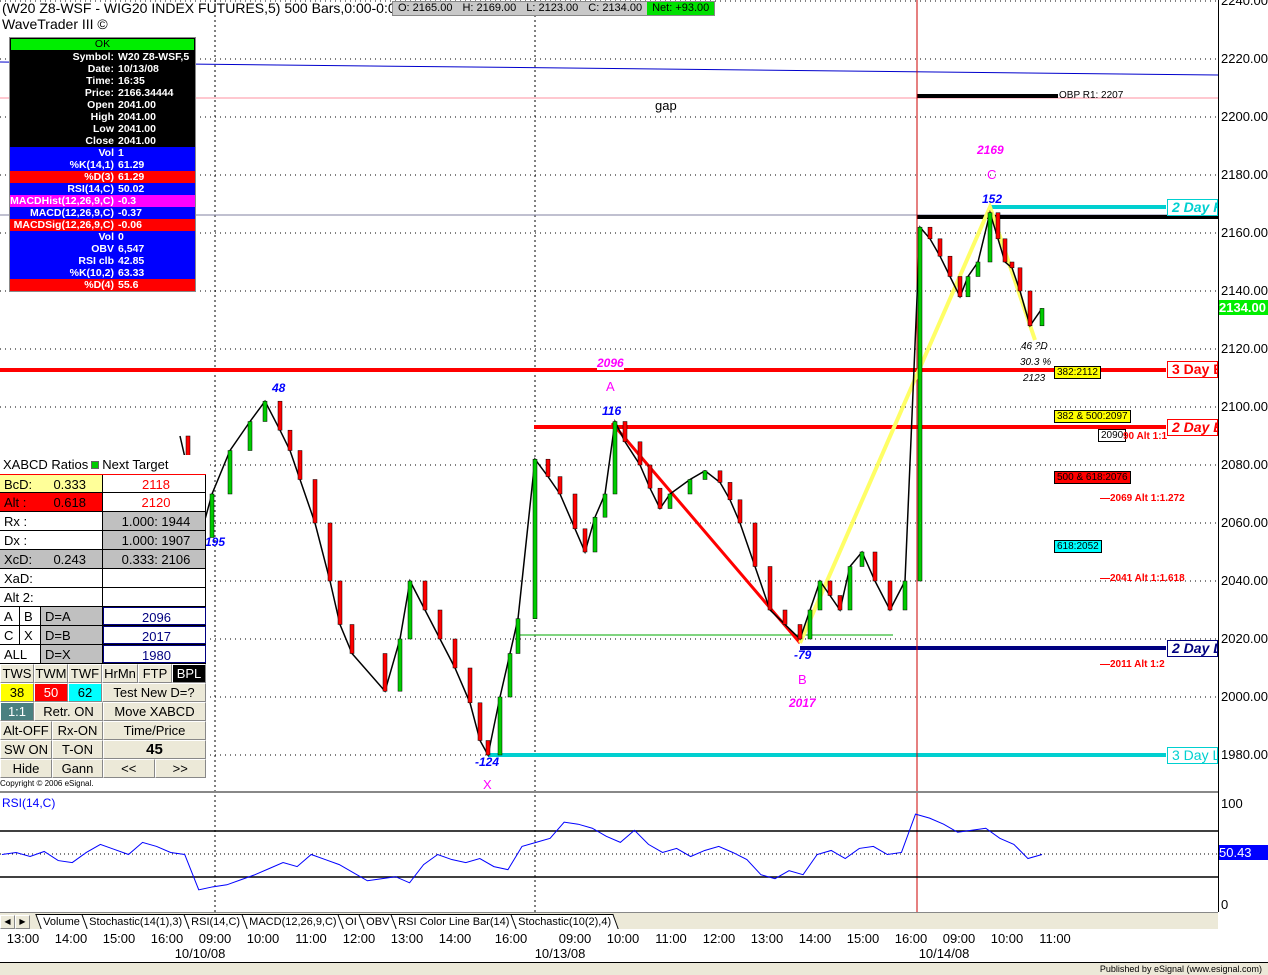 The height and width of the screenshot is (975, 1268). Describe the element at coordinates (215, 938) in the screenshot. I see `time-tick: 09:00` at that location.